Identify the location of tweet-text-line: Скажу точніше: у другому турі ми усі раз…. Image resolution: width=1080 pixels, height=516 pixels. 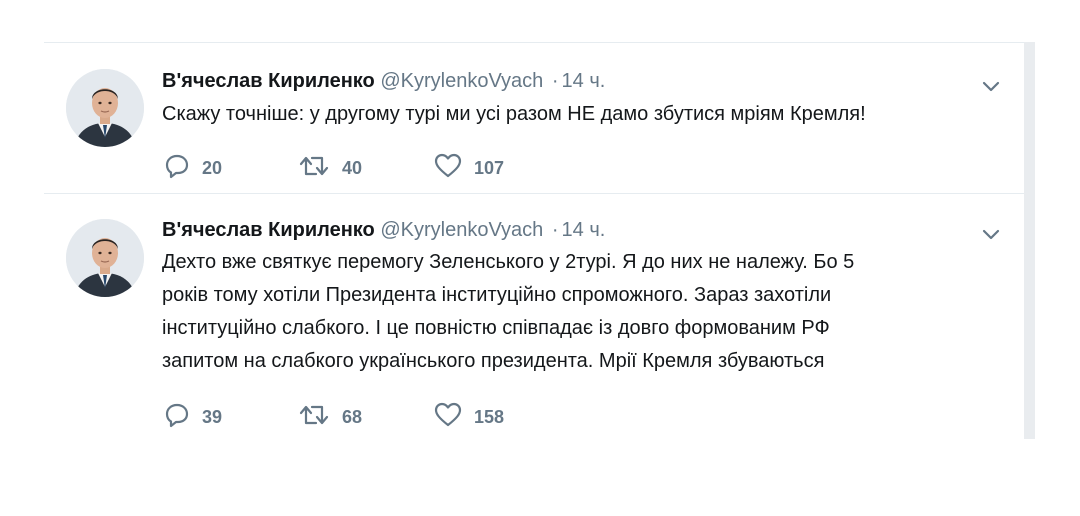
(514, 114).